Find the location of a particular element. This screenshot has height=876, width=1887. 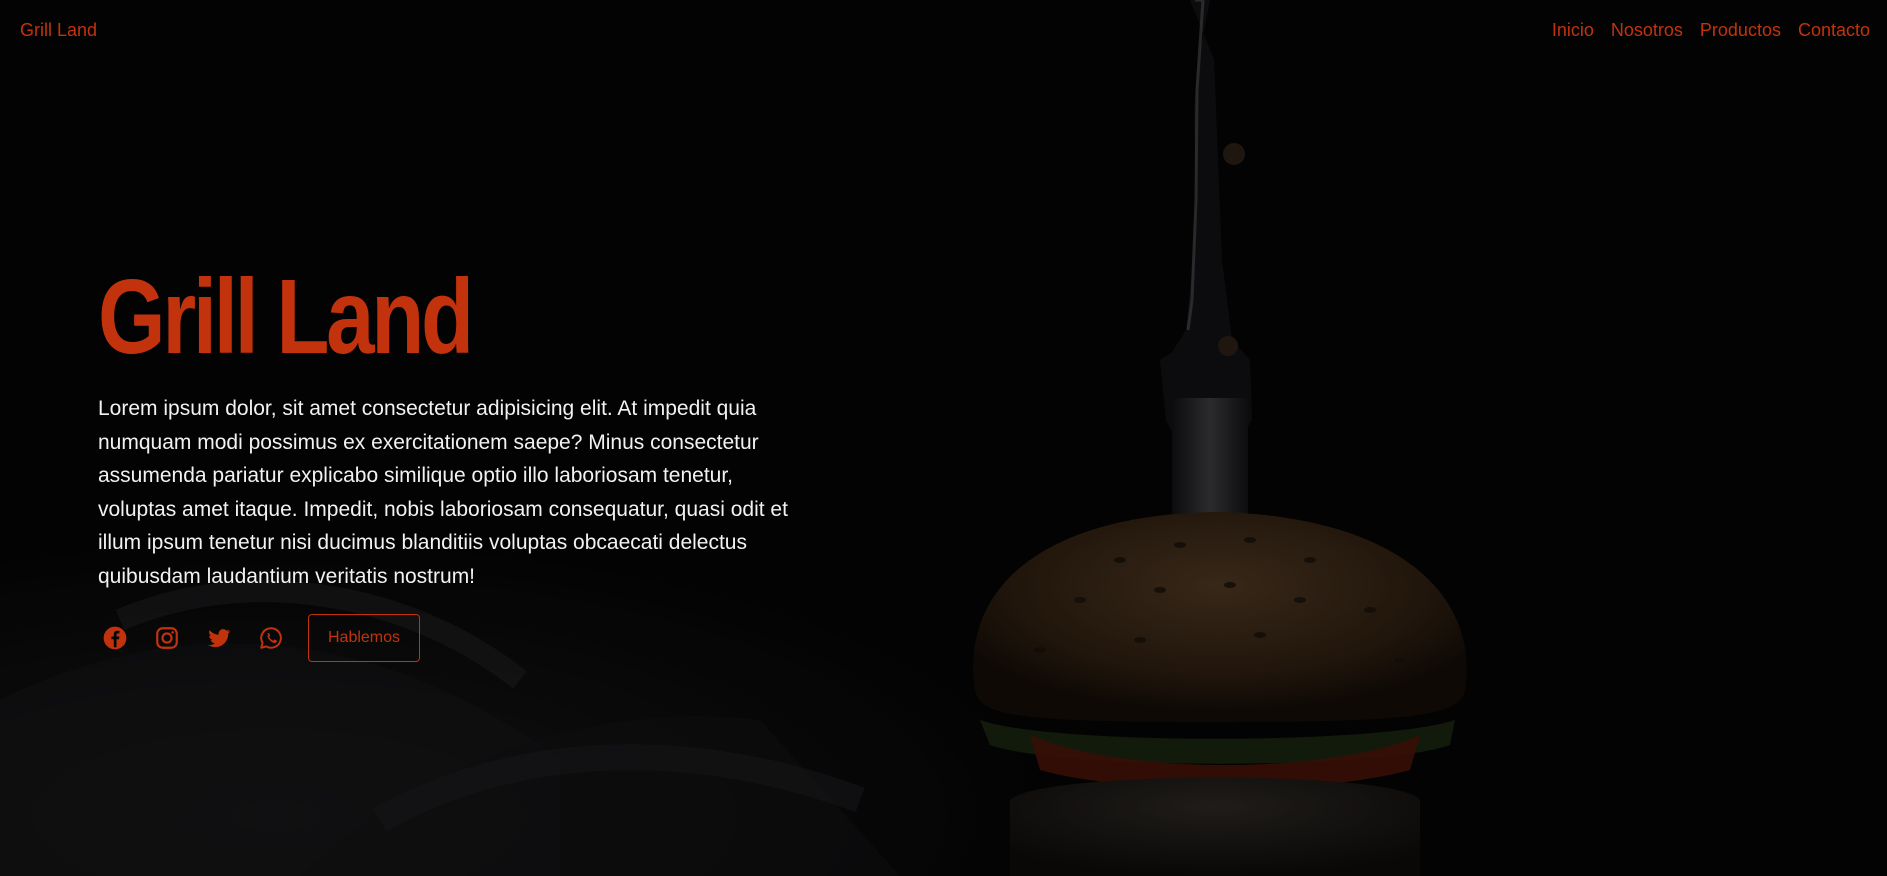

twitter-icon is located at coordinates (219, 638).